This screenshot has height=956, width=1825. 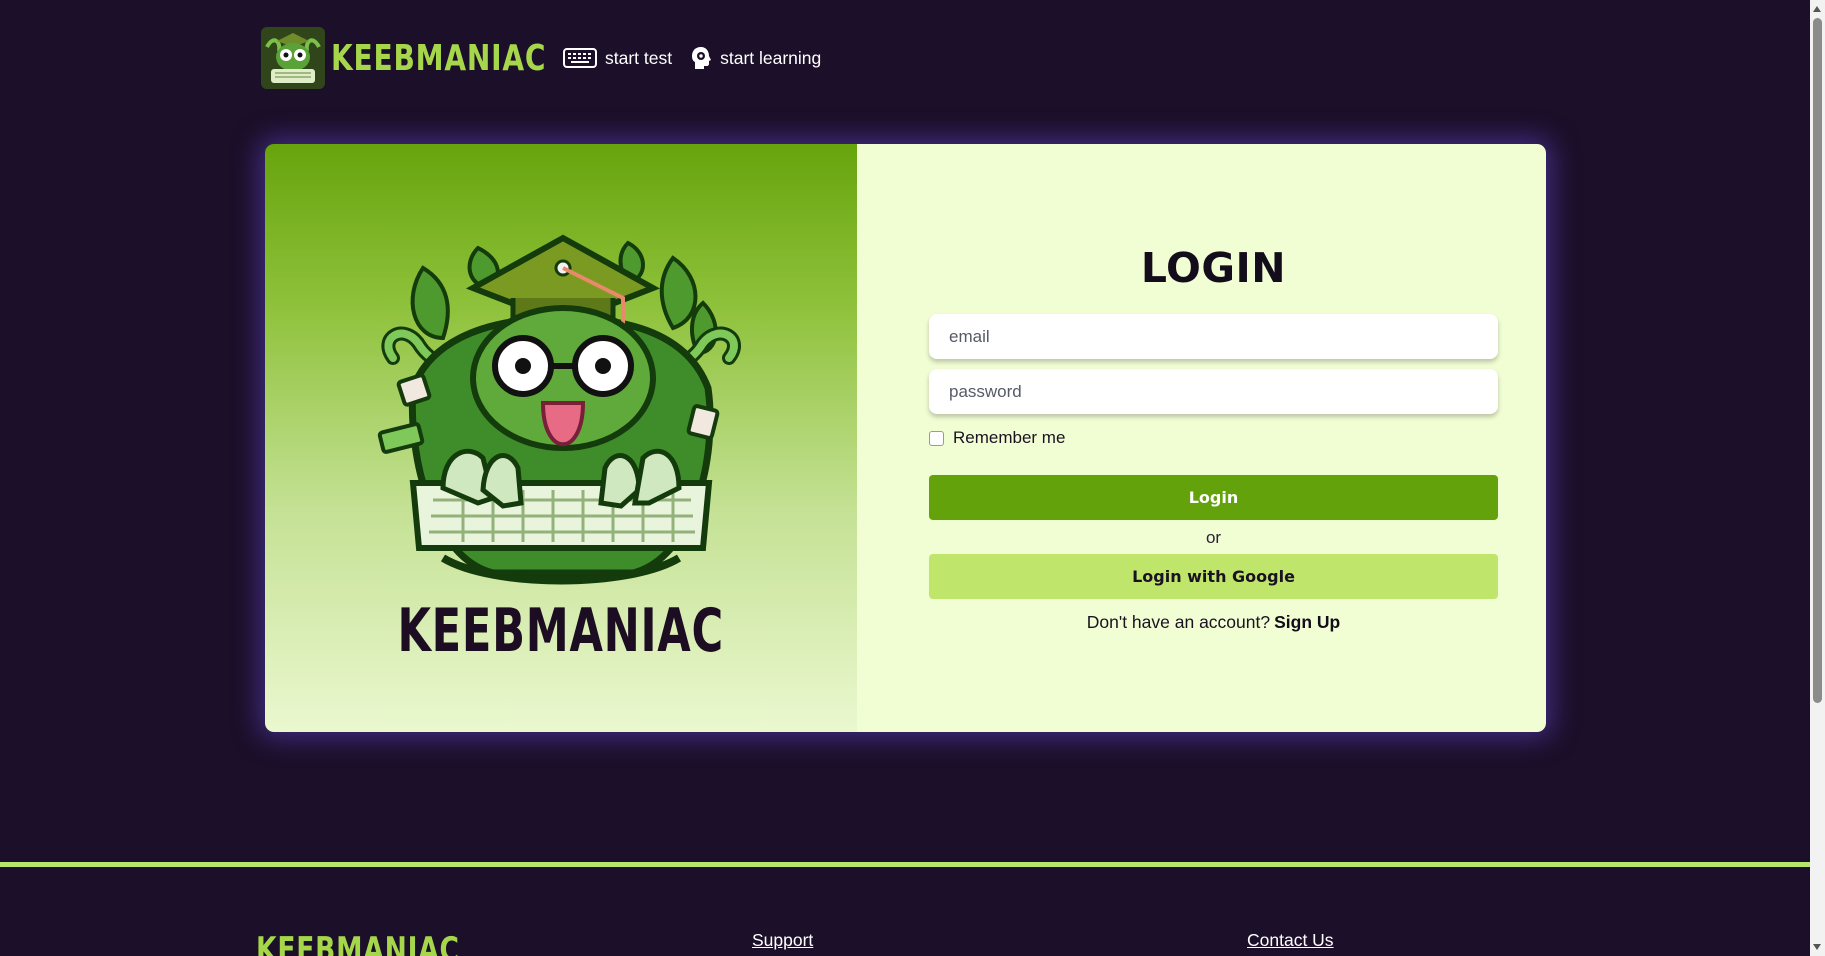 What do you see at coordinates (1213, 576) in the screenshot?
I see `google-login-button: Login with Google` at bounding box center [1213, 576].